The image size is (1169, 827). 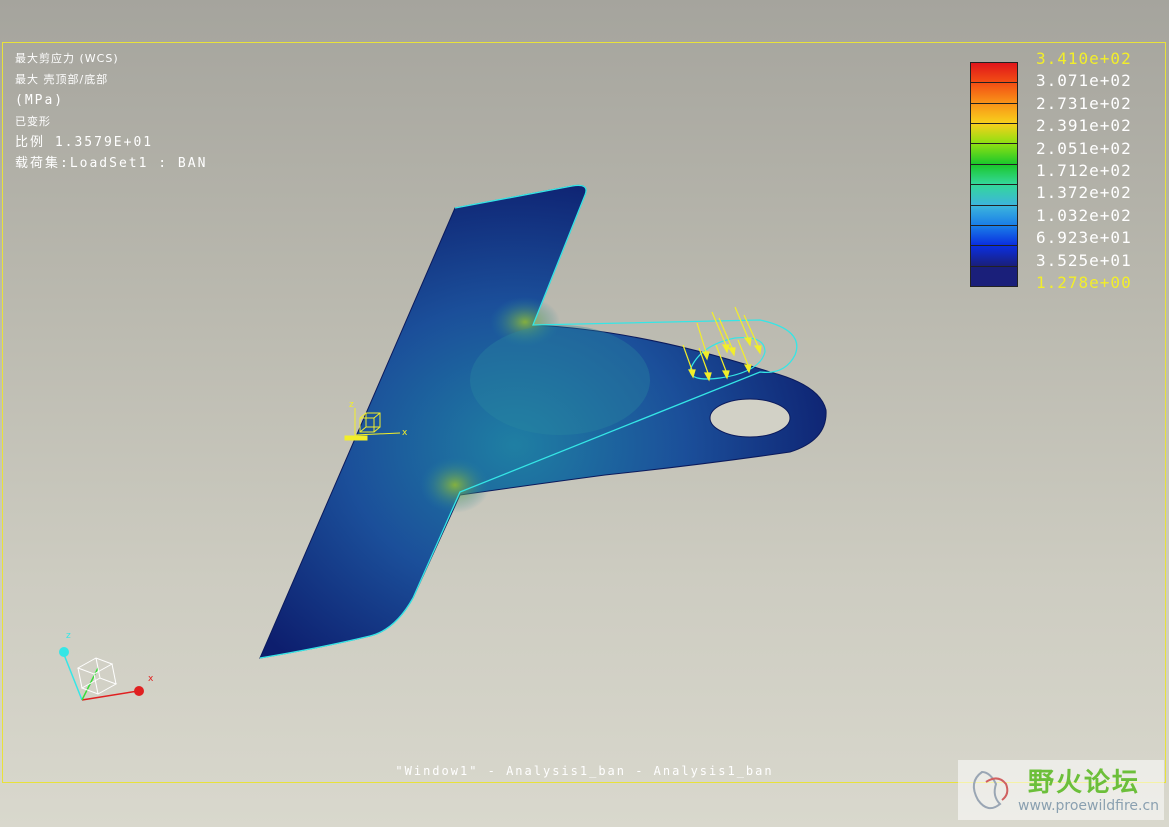 I want to click on deformed-label: 已变形, so click(x=33, y=121).